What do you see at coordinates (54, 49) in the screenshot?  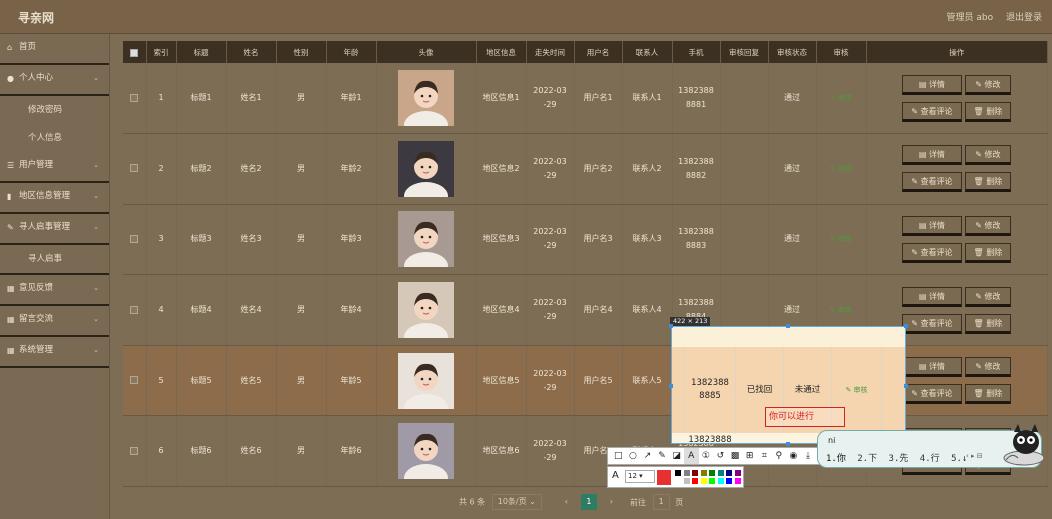 I see `sidebar-item-home: ⌂ 首页` at bounding box center [54, 49].